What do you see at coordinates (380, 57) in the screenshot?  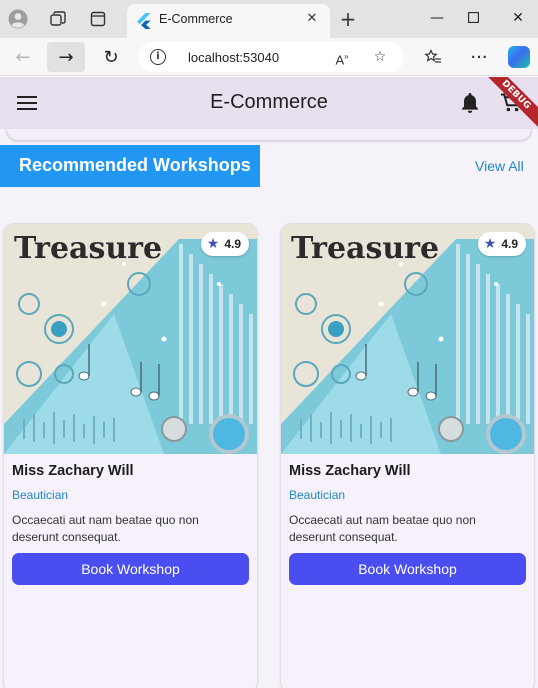 I see `star-icon: ☆` at bounding box center [380, 57].